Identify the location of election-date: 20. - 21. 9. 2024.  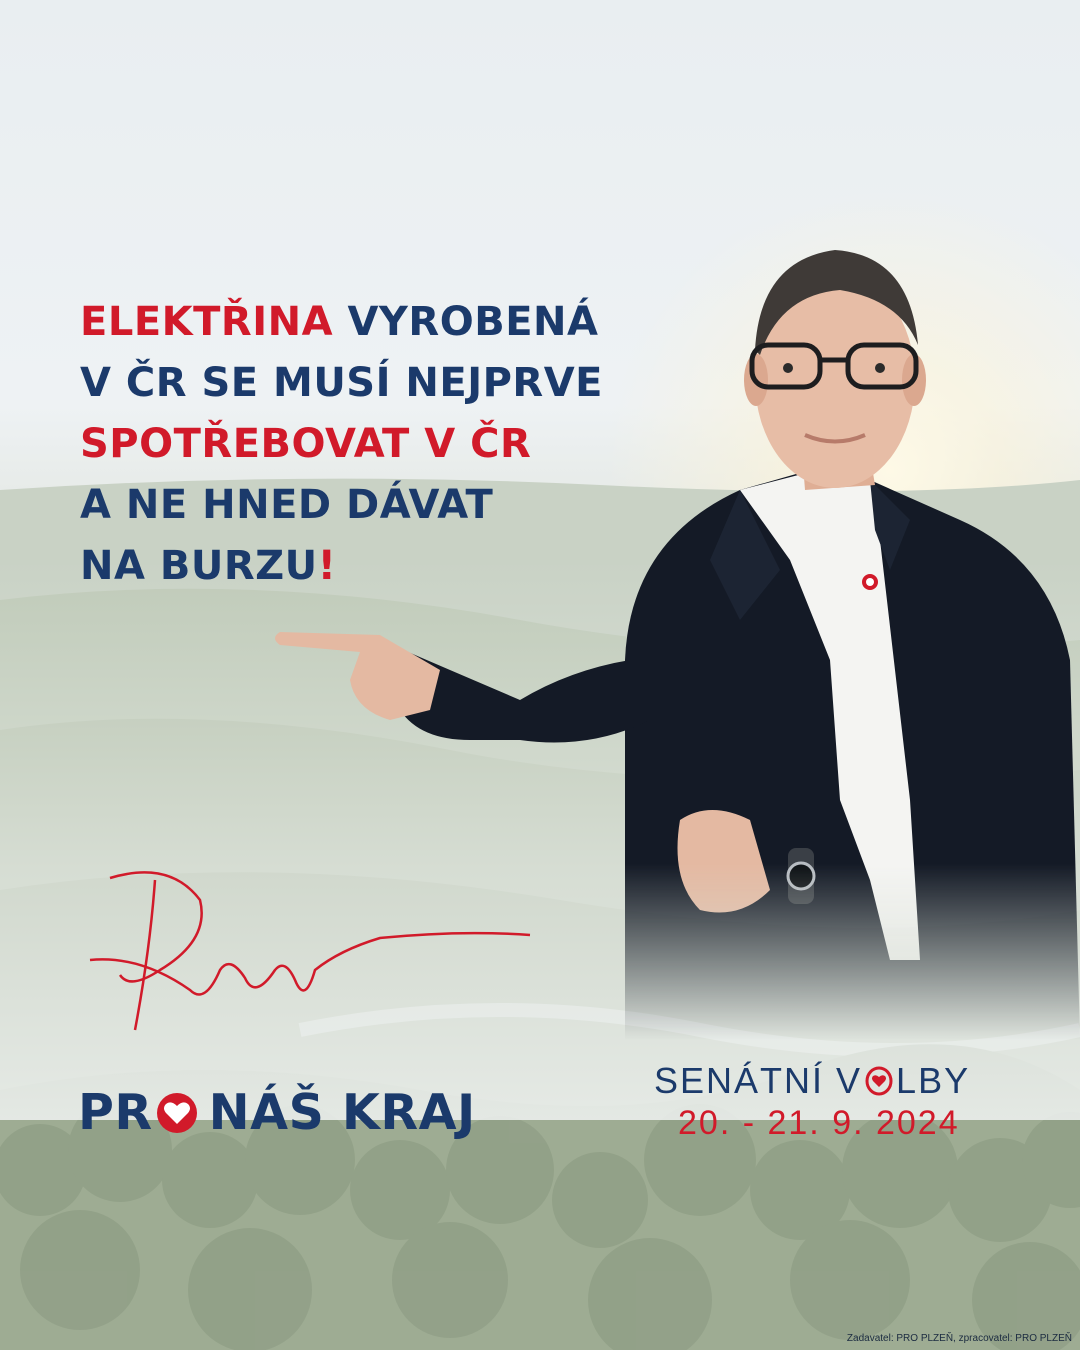
(819, 1123).